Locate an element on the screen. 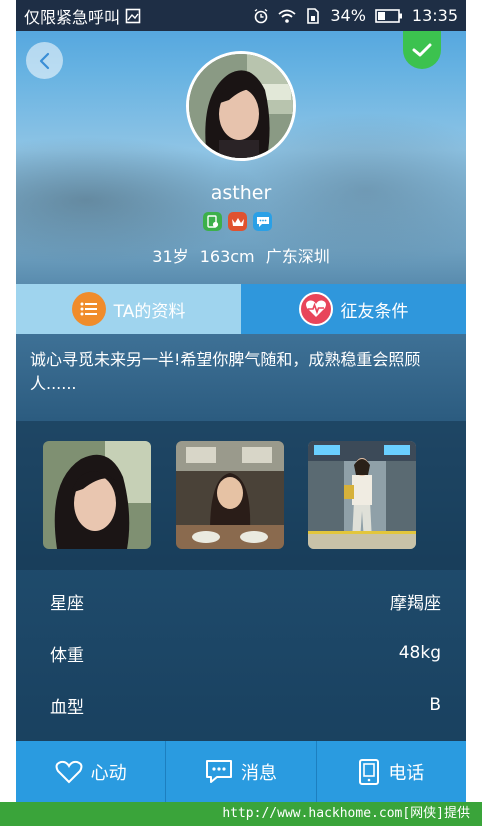 Image resolution: width=482 pixels, height=826 pixels. username: asther is located at coordinates (241, 193).